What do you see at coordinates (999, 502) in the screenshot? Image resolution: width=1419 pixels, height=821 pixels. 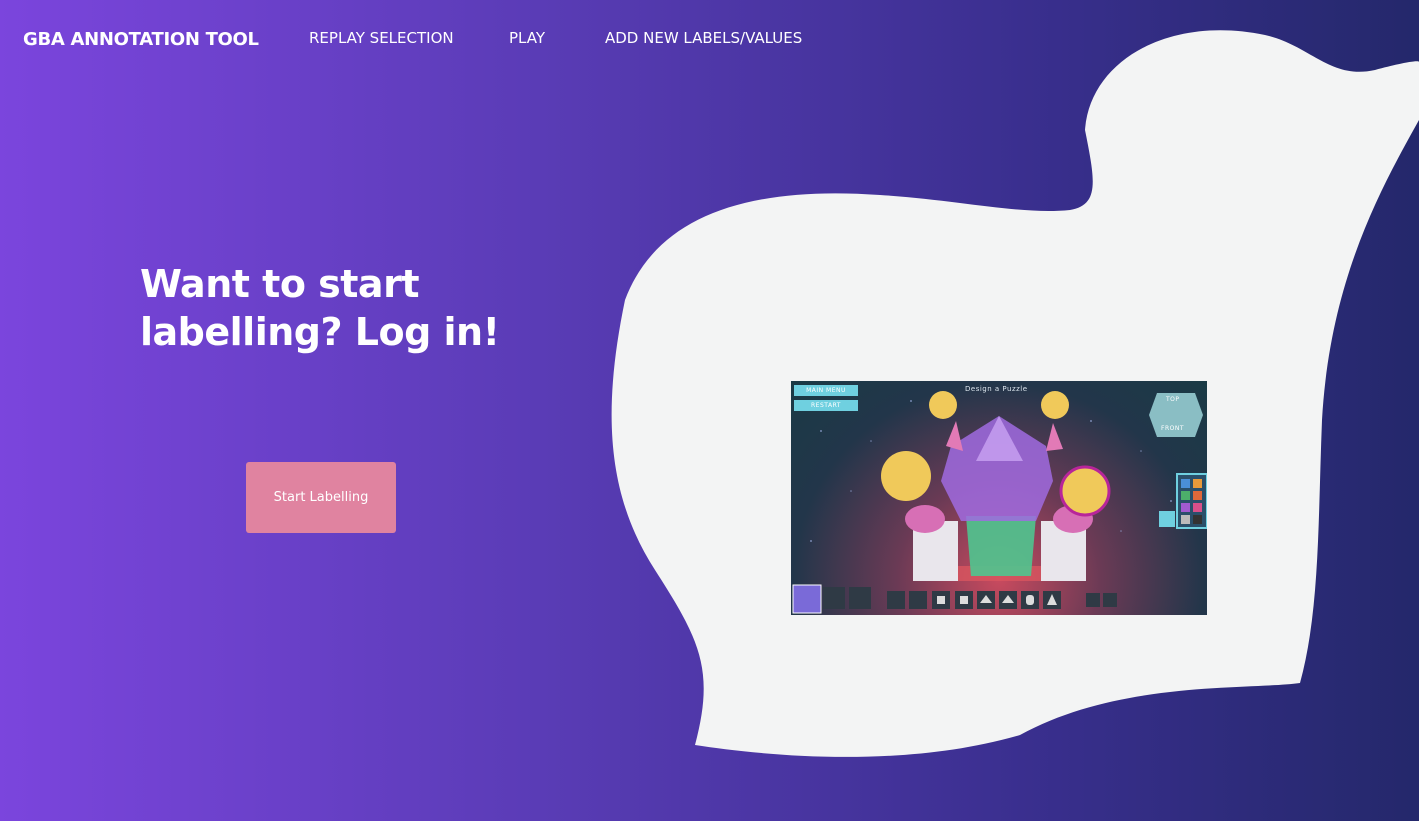 I see `game-scene` at bounding box center [999, 502].